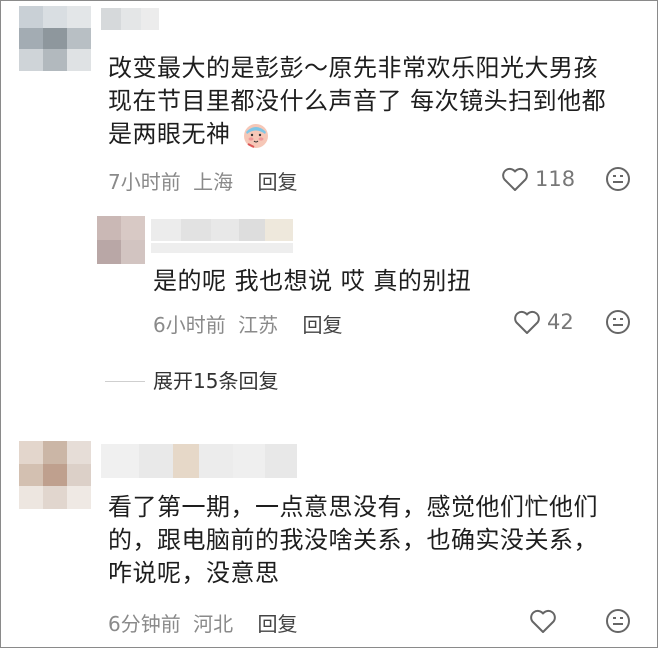 The image size is (660, 650). Describe the element at coordinates (213, 624) in the screenshot. I see `comment-location: 河北` at that location.